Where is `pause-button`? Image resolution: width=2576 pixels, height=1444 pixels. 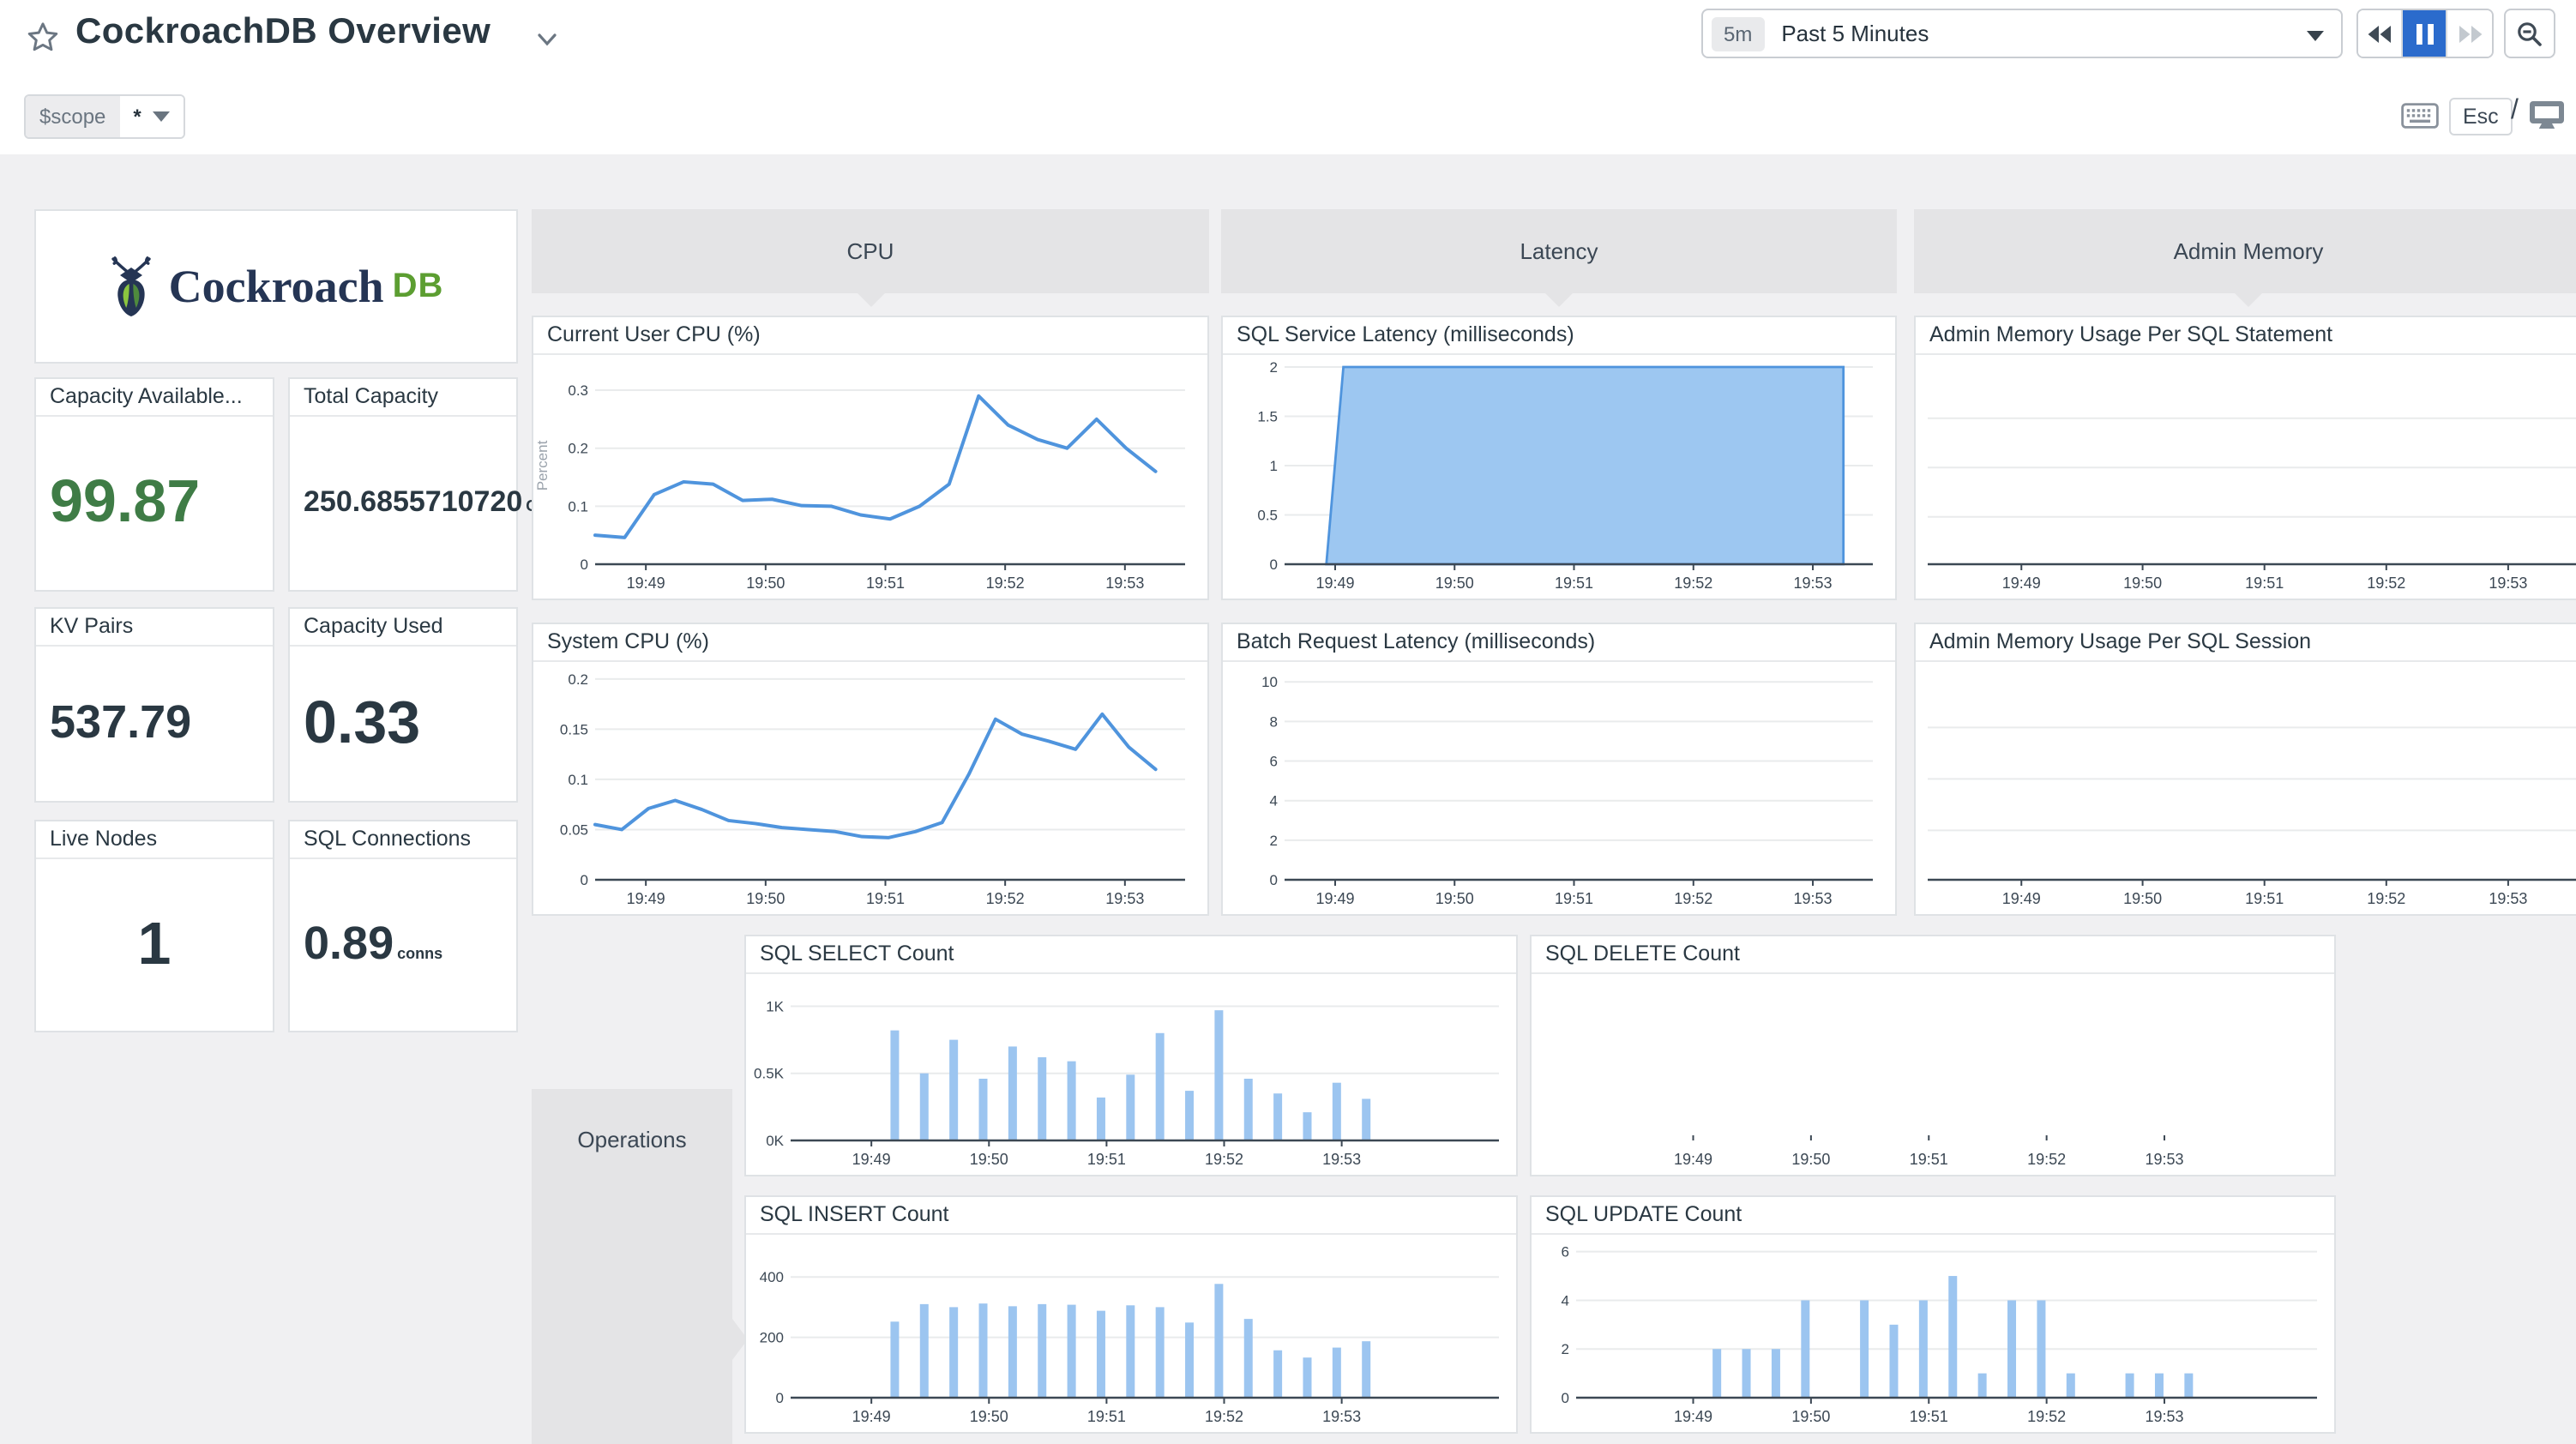 pause-button is located at coordinates (2425, 33).